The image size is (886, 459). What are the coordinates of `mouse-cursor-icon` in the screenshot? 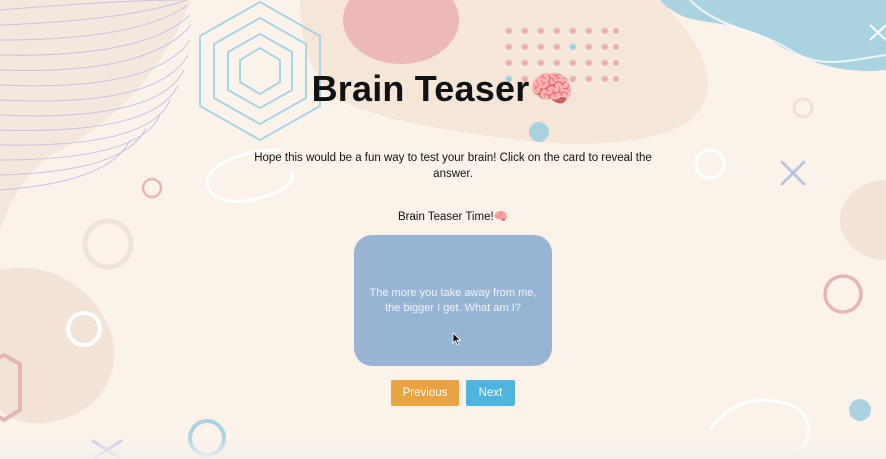 It's located at (457, 339).